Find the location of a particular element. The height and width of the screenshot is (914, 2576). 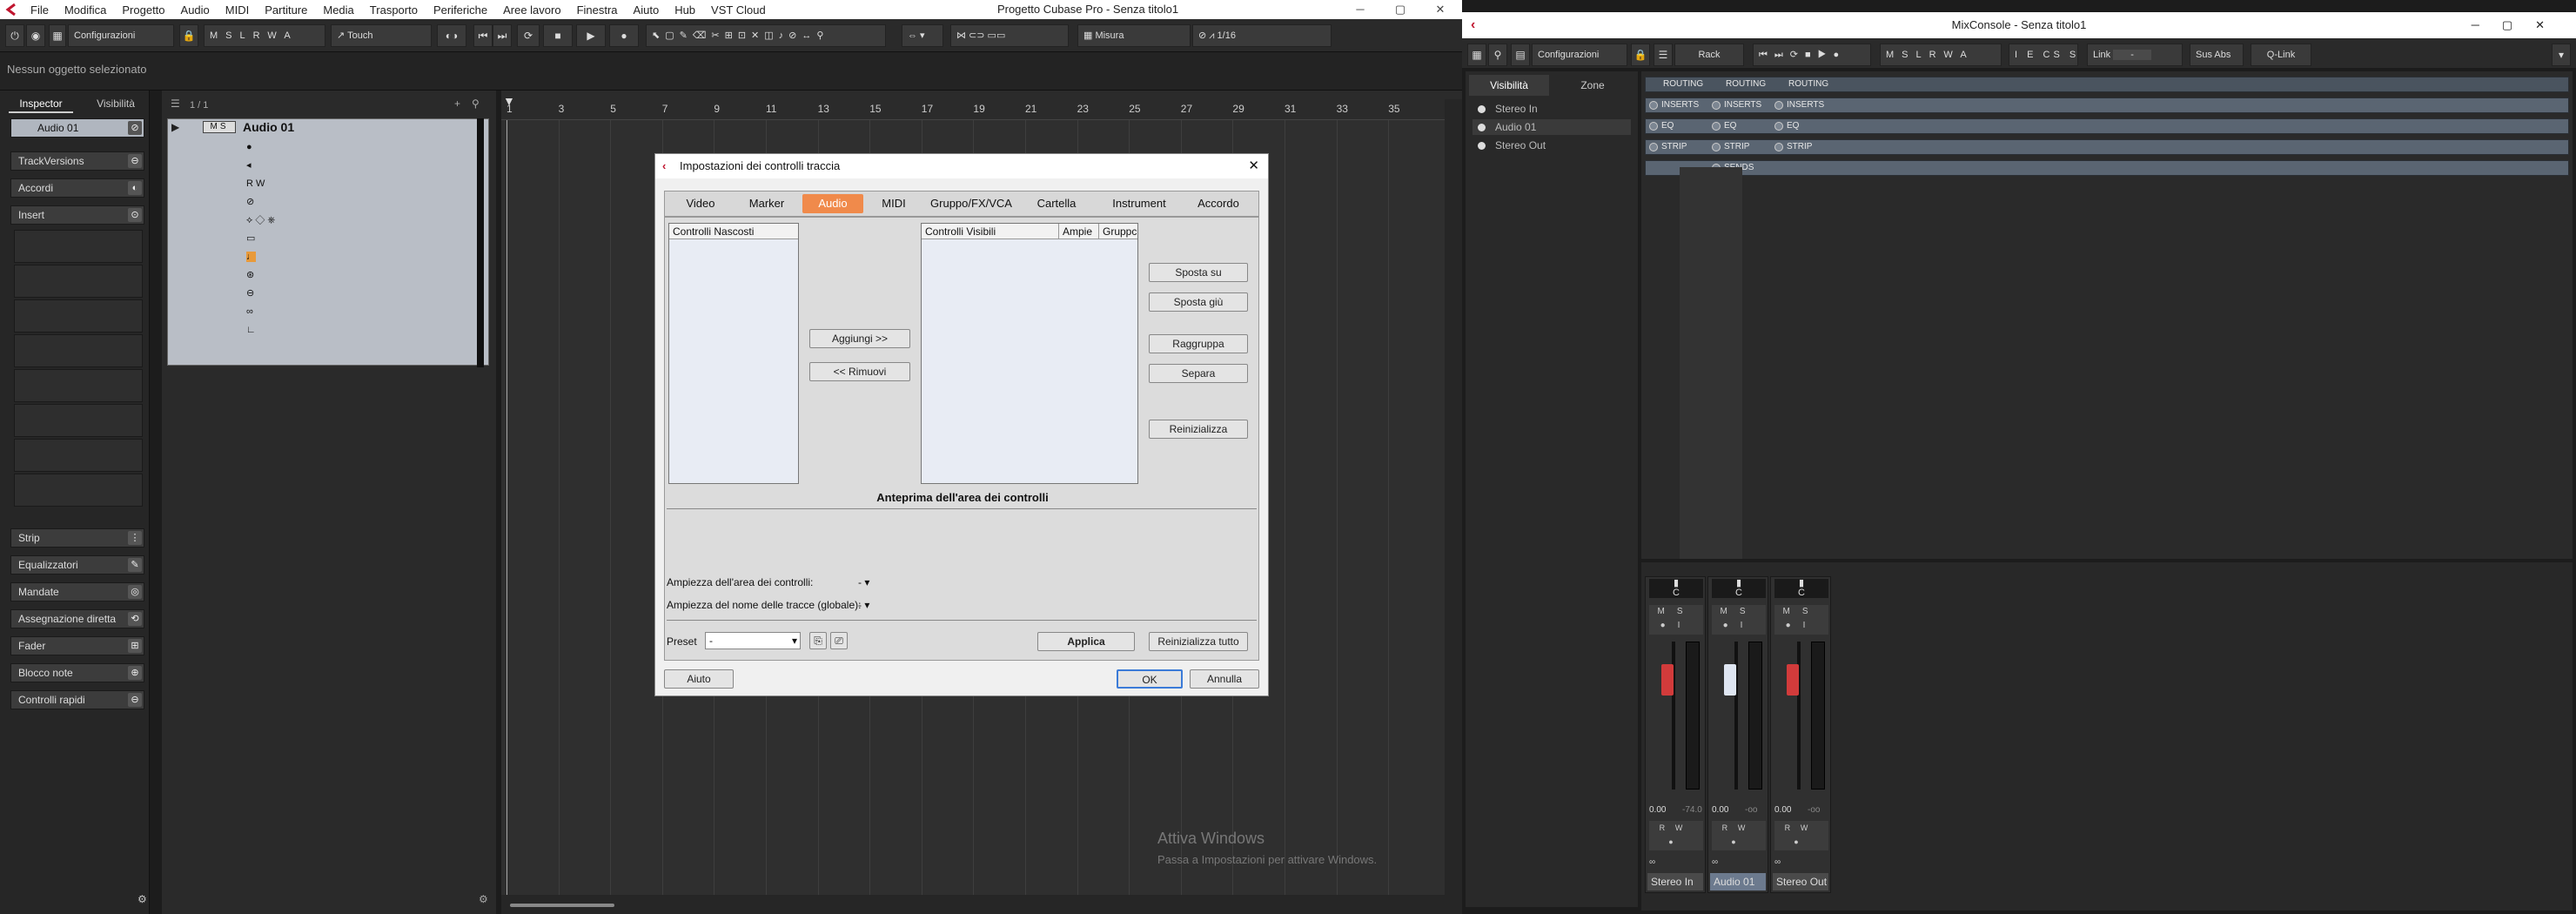

rack-cell-strip: STRIP is located at coordinates (1667, 147).